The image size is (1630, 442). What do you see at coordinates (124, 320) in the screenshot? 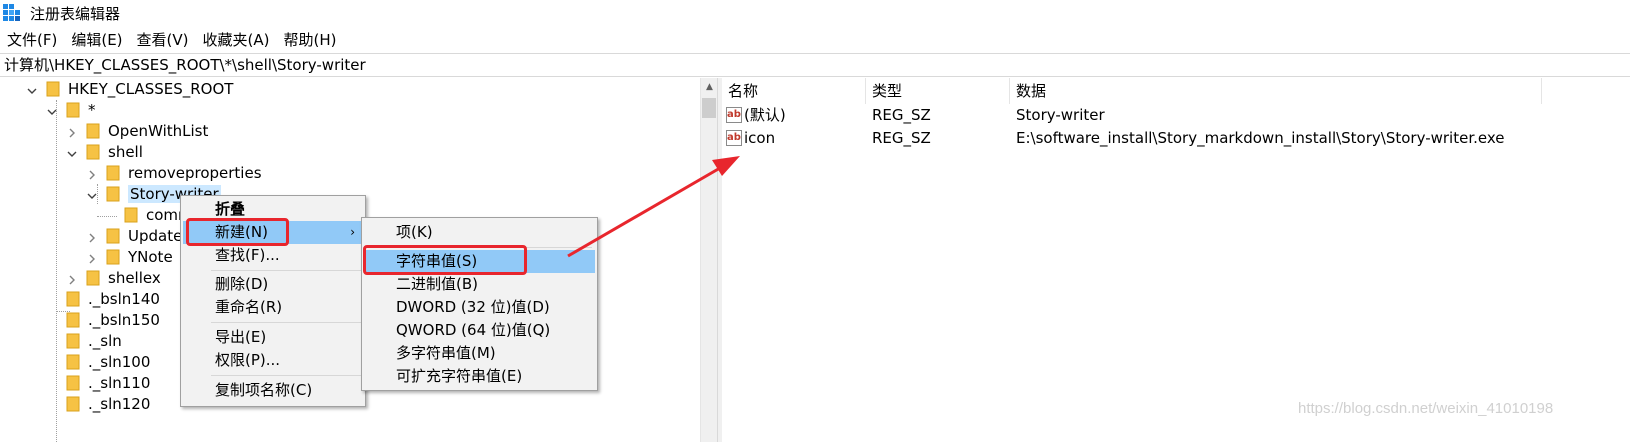
I see `tree-item-label: ._bsln150` at bounding box center [124, 320].